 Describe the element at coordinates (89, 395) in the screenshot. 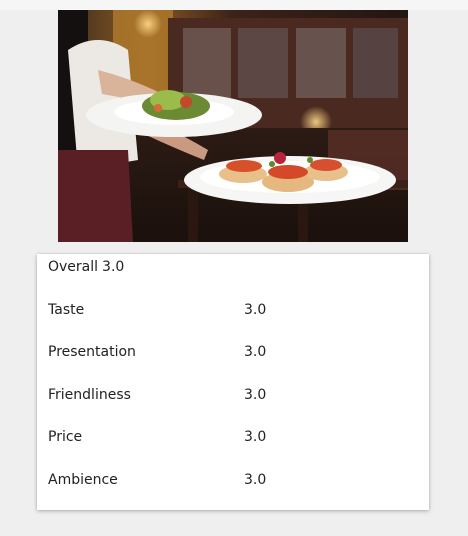

I see `rating-label: Friendliness` at that location.